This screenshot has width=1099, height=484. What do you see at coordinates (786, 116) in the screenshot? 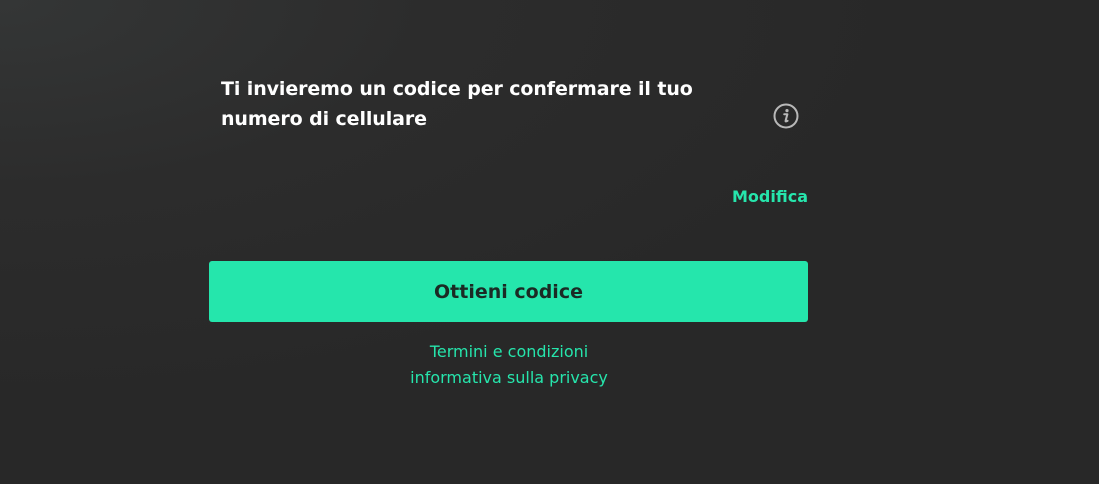
I see `info-icon` at bounding box center [786, 116].